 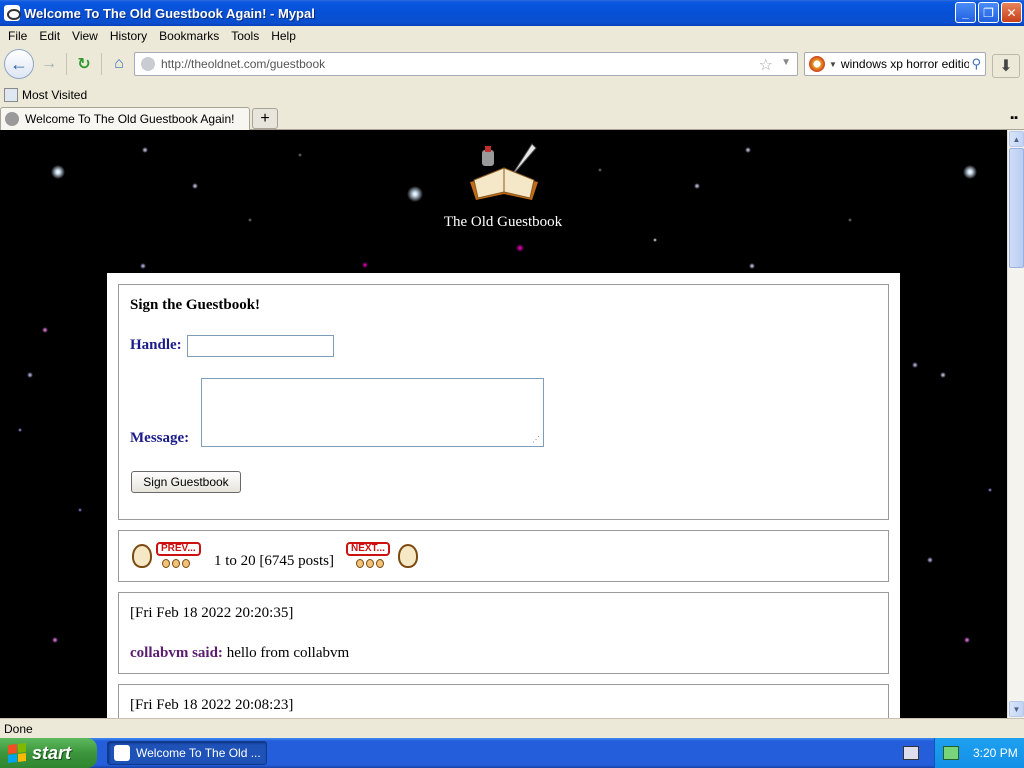 What do you see at coordinates (1016, 139) in the screenshot?
I see `scroll-up-arrow-icon: ▲` at bounding box center [1016, 139].